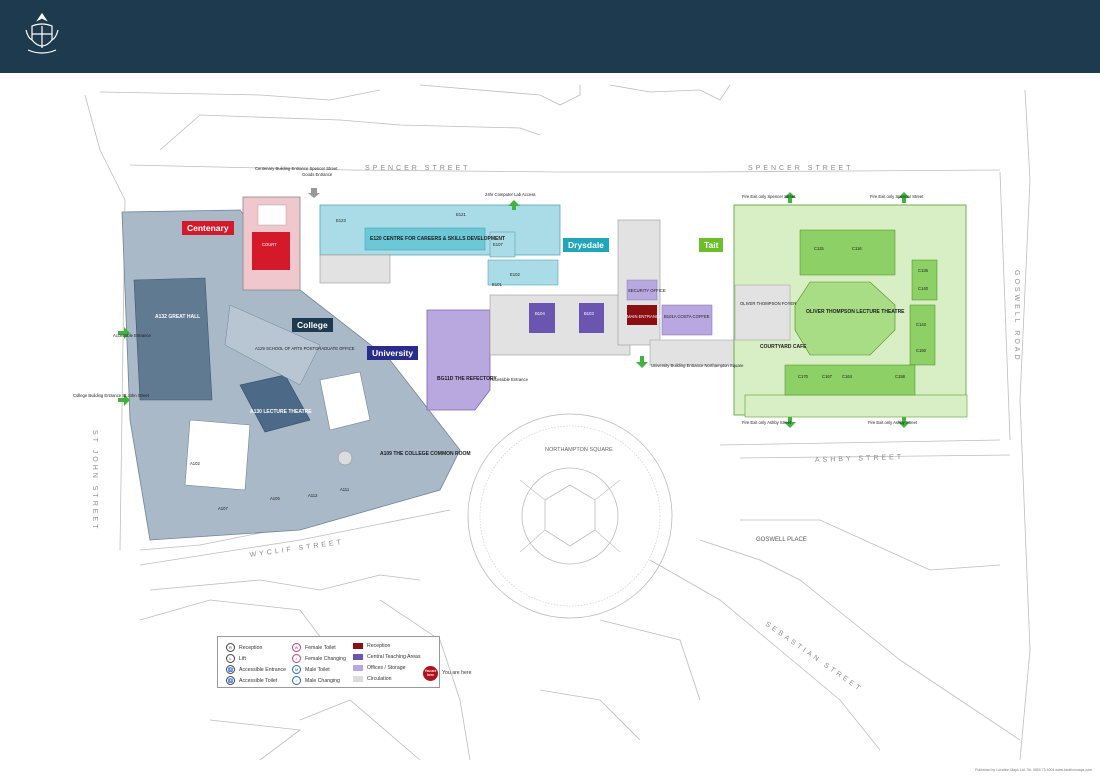  I want to click on college-tag: College, so click(312, 325).